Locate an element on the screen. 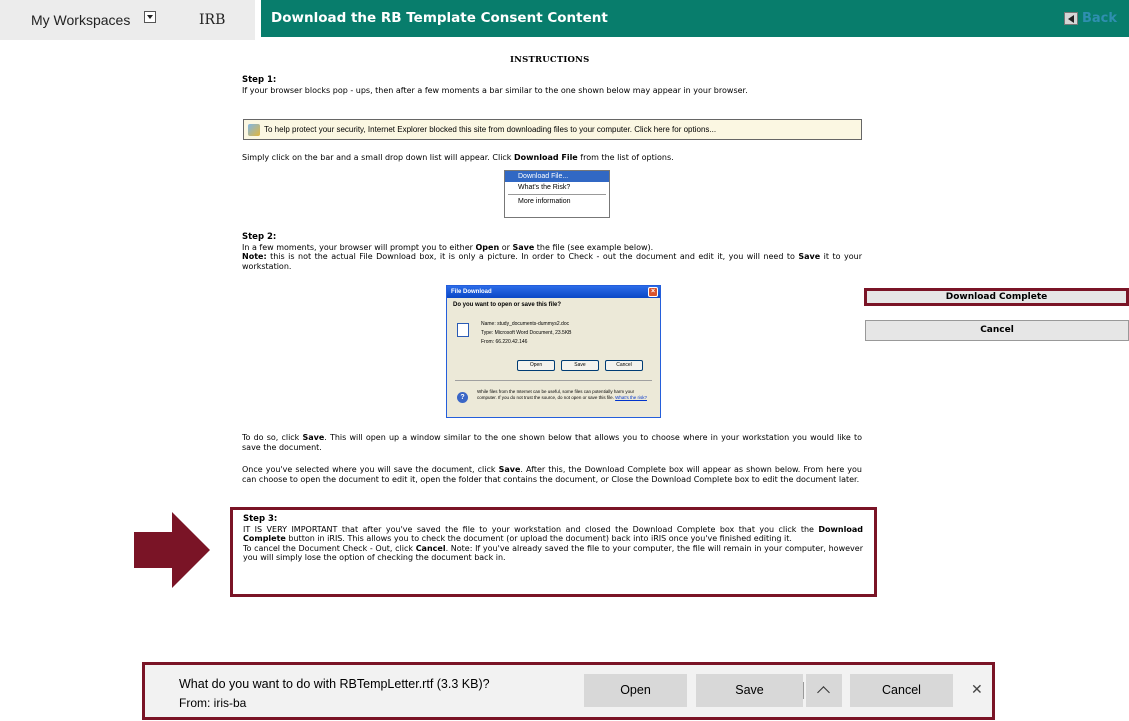 The width and height of the screenshot is (1129, 721). close-icon: ✕ is located at coordinates (977, 690).